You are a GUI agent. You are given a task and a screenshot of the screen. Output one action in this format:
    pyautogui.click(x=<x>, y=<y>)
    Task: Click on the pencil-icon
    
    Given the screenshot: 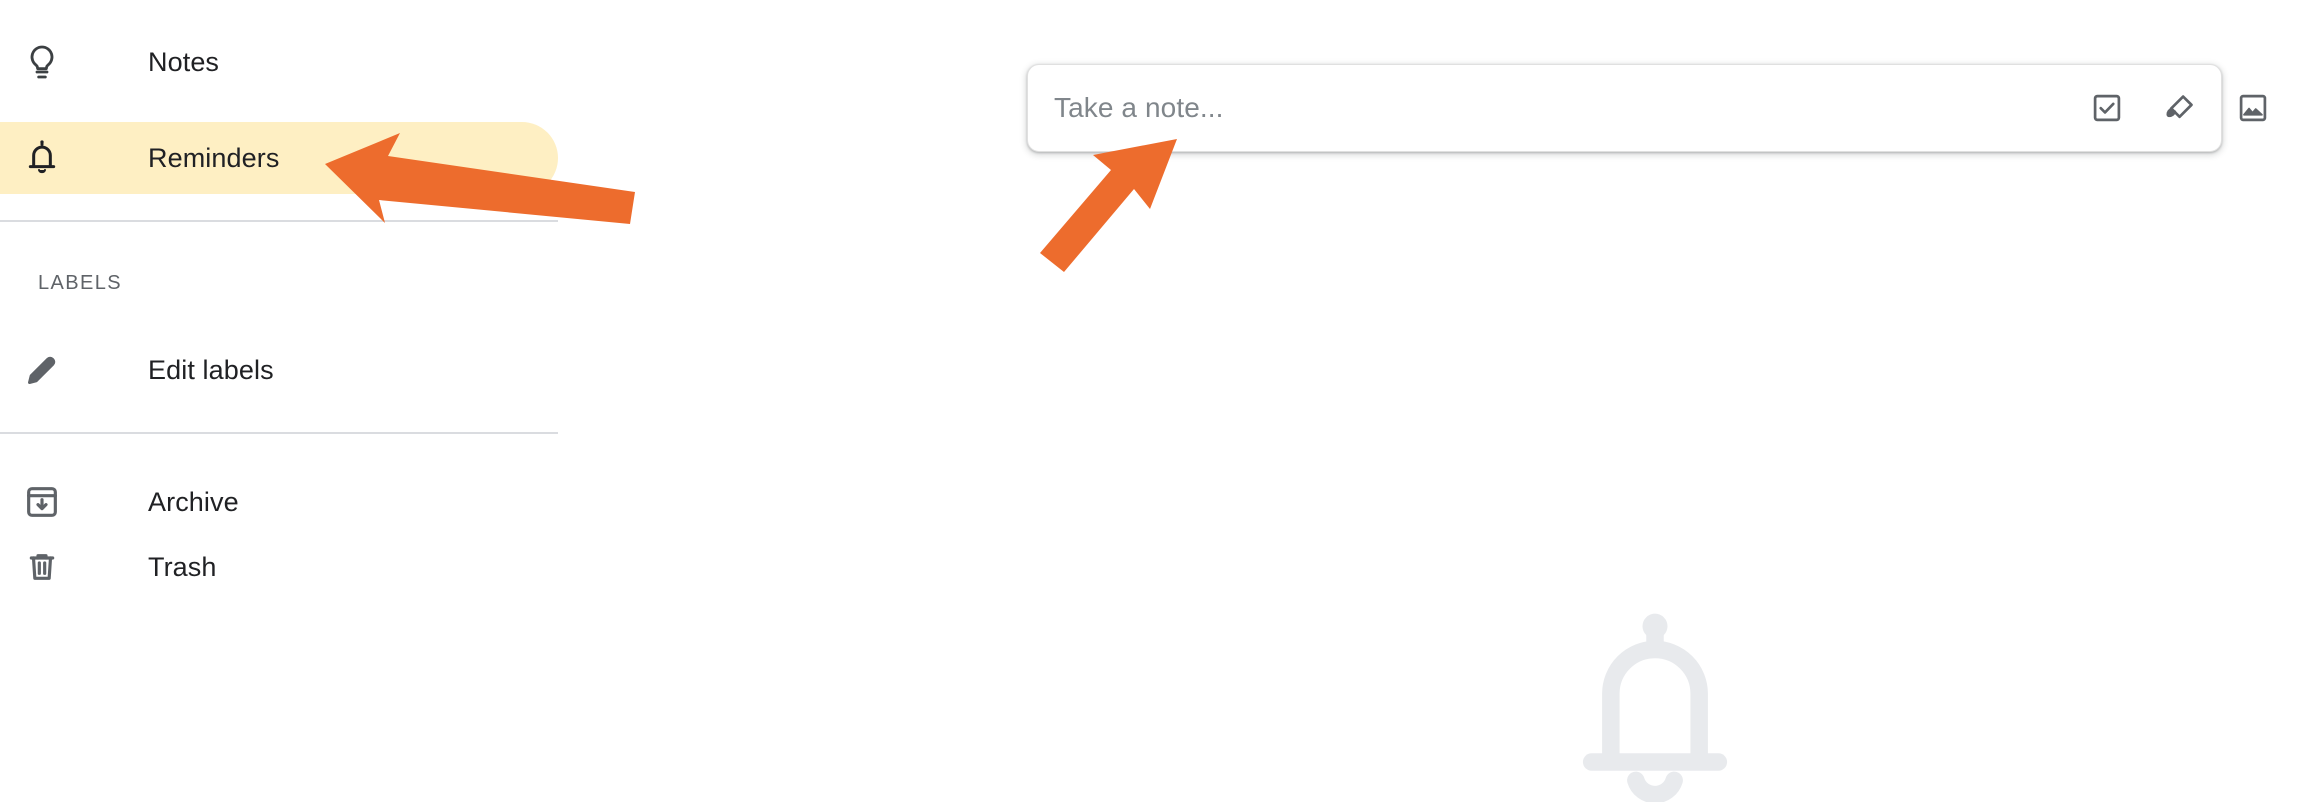 What is the action you would take?
    pyautogui.click(x=42, y=370)
    